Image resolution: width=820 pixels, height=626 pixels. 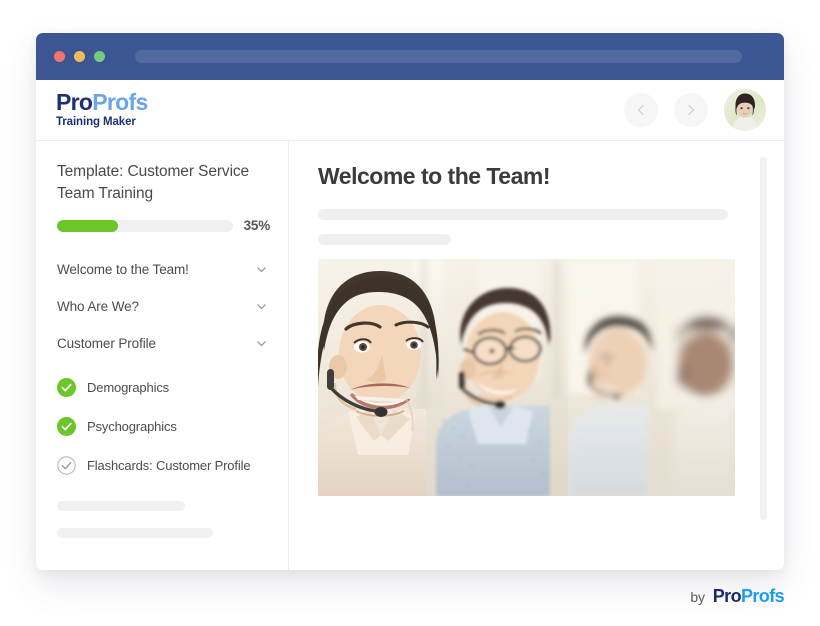 I want to click on lesson-label: Flashcards: Customer Profile, so click(x=169, y=465).